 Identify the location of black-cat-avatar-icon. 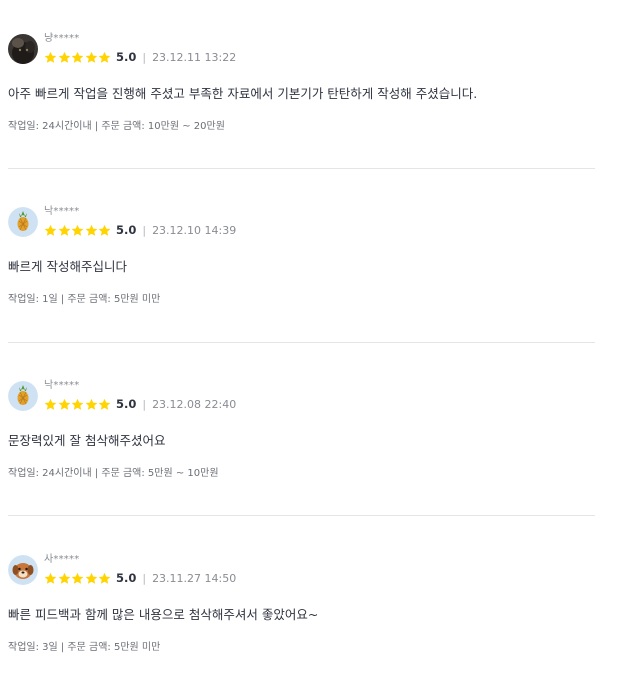
(23, 49).